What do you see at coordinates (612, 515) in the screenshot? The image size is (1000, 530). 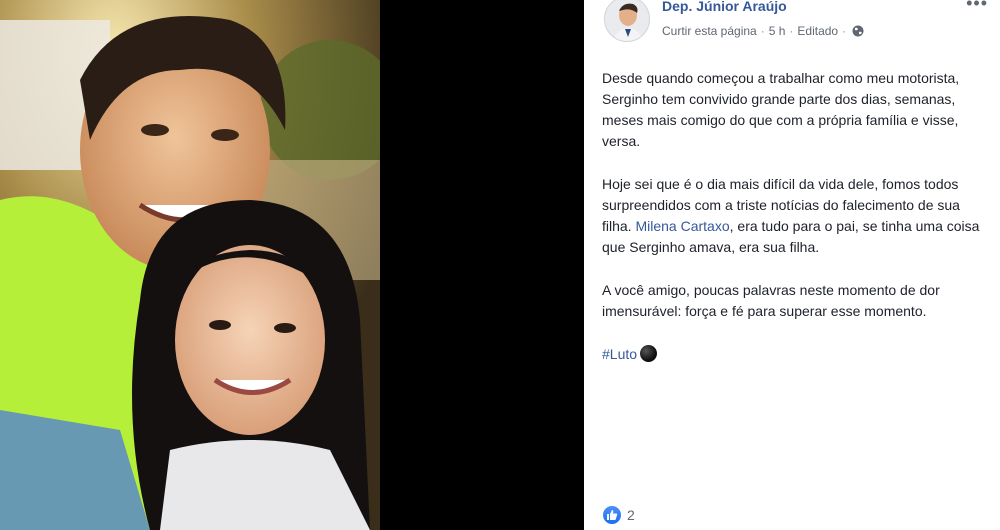 I see `like-reaction-icon` at bounding box center [612, 515].